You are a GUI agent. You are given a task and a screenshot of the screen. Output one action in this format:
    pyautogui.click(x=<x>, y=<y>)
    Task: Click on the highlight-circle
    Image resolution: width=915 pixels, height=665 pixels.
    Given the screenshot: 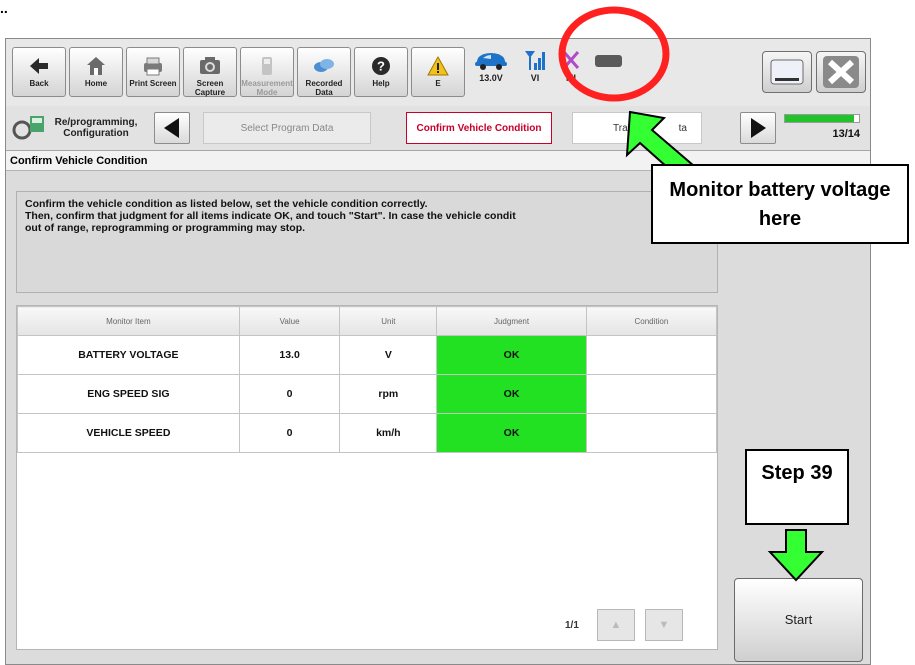 What is the action you would take?
    pyautogui.click(x=614, y=54)
    